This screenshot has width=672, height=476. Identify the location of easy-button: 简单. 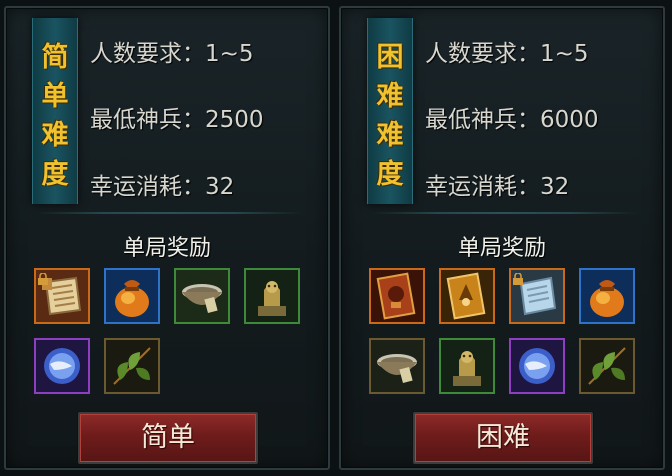
(168, 438).